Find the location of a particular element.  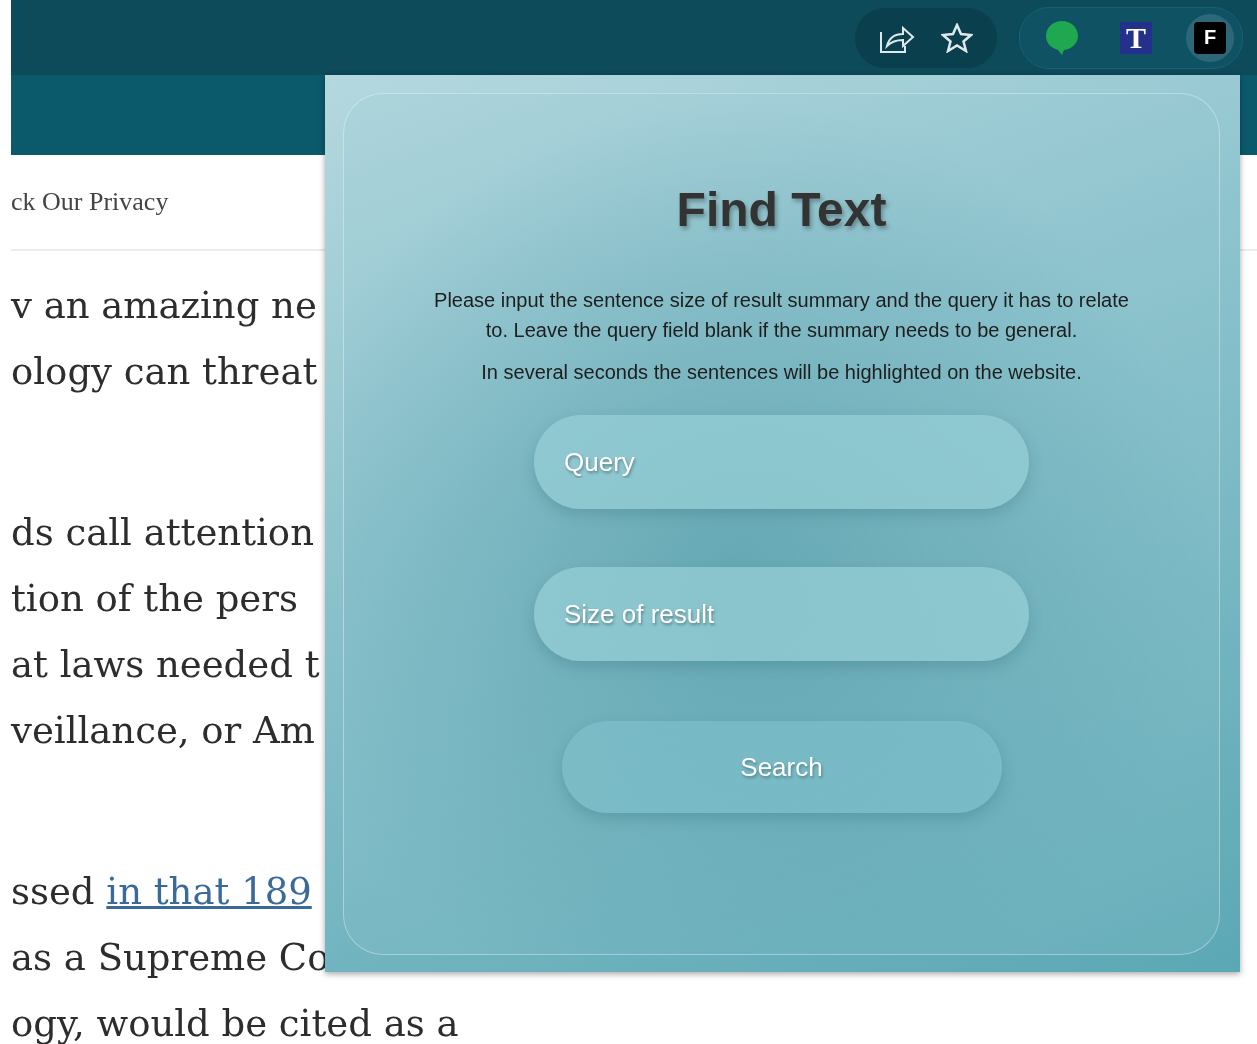

instruction-text: Please input the sentence size of result summary and the query it has to relate to. Leave the query field blank if the summary needs to be general. is located at coordinates (781, 315).